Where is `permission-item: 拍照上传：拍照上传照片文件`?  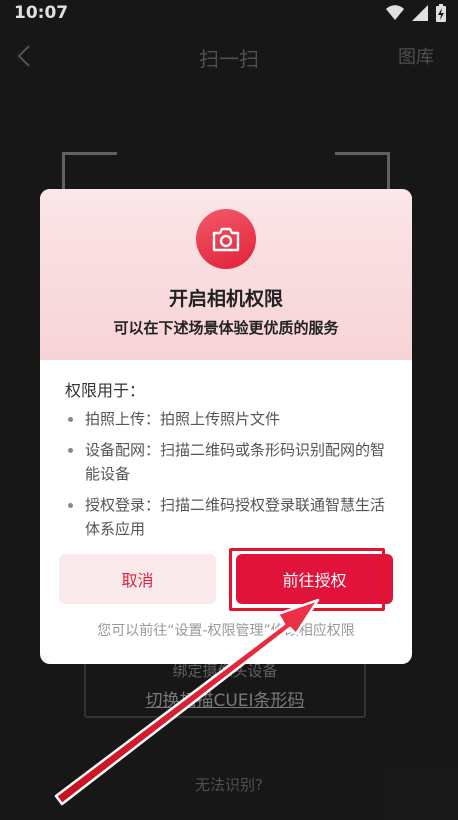 permission-item: 拍照上传：拍照上传照片文件 is located at coordinates (230, 419).